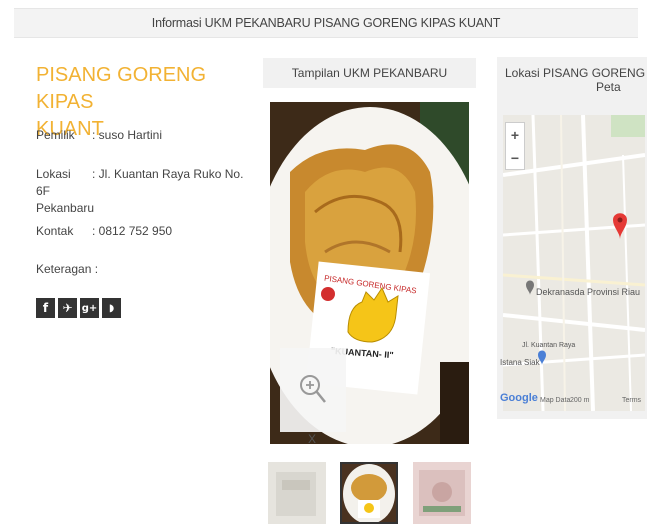  I want to click on gallery-heading-text: Tampilan UKM PEKANBARU, so click(369, 73).